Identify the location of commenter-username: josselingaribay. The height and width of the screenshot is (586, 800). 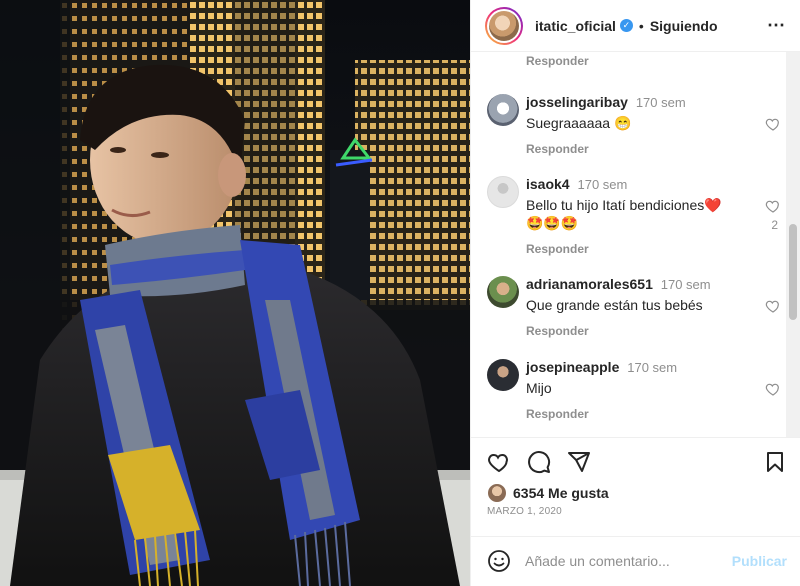
(577, 102).